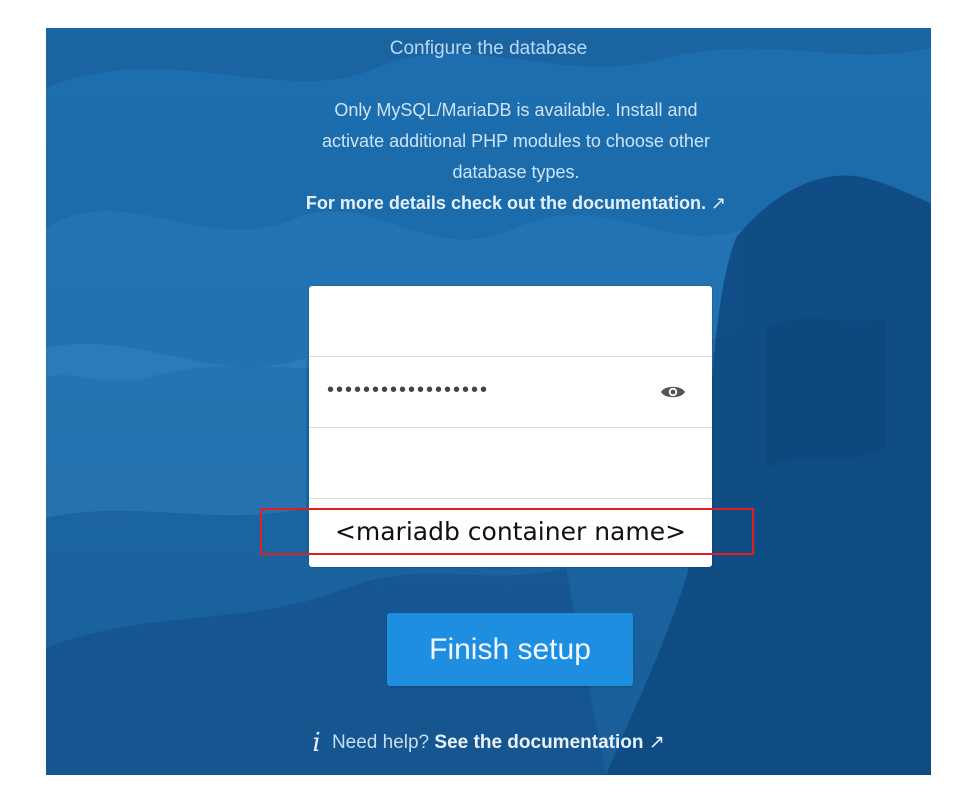 The width and height of the screenshot is (965, 793). I want to click on see-documentation-label: See the documentation, so click(538, 742).